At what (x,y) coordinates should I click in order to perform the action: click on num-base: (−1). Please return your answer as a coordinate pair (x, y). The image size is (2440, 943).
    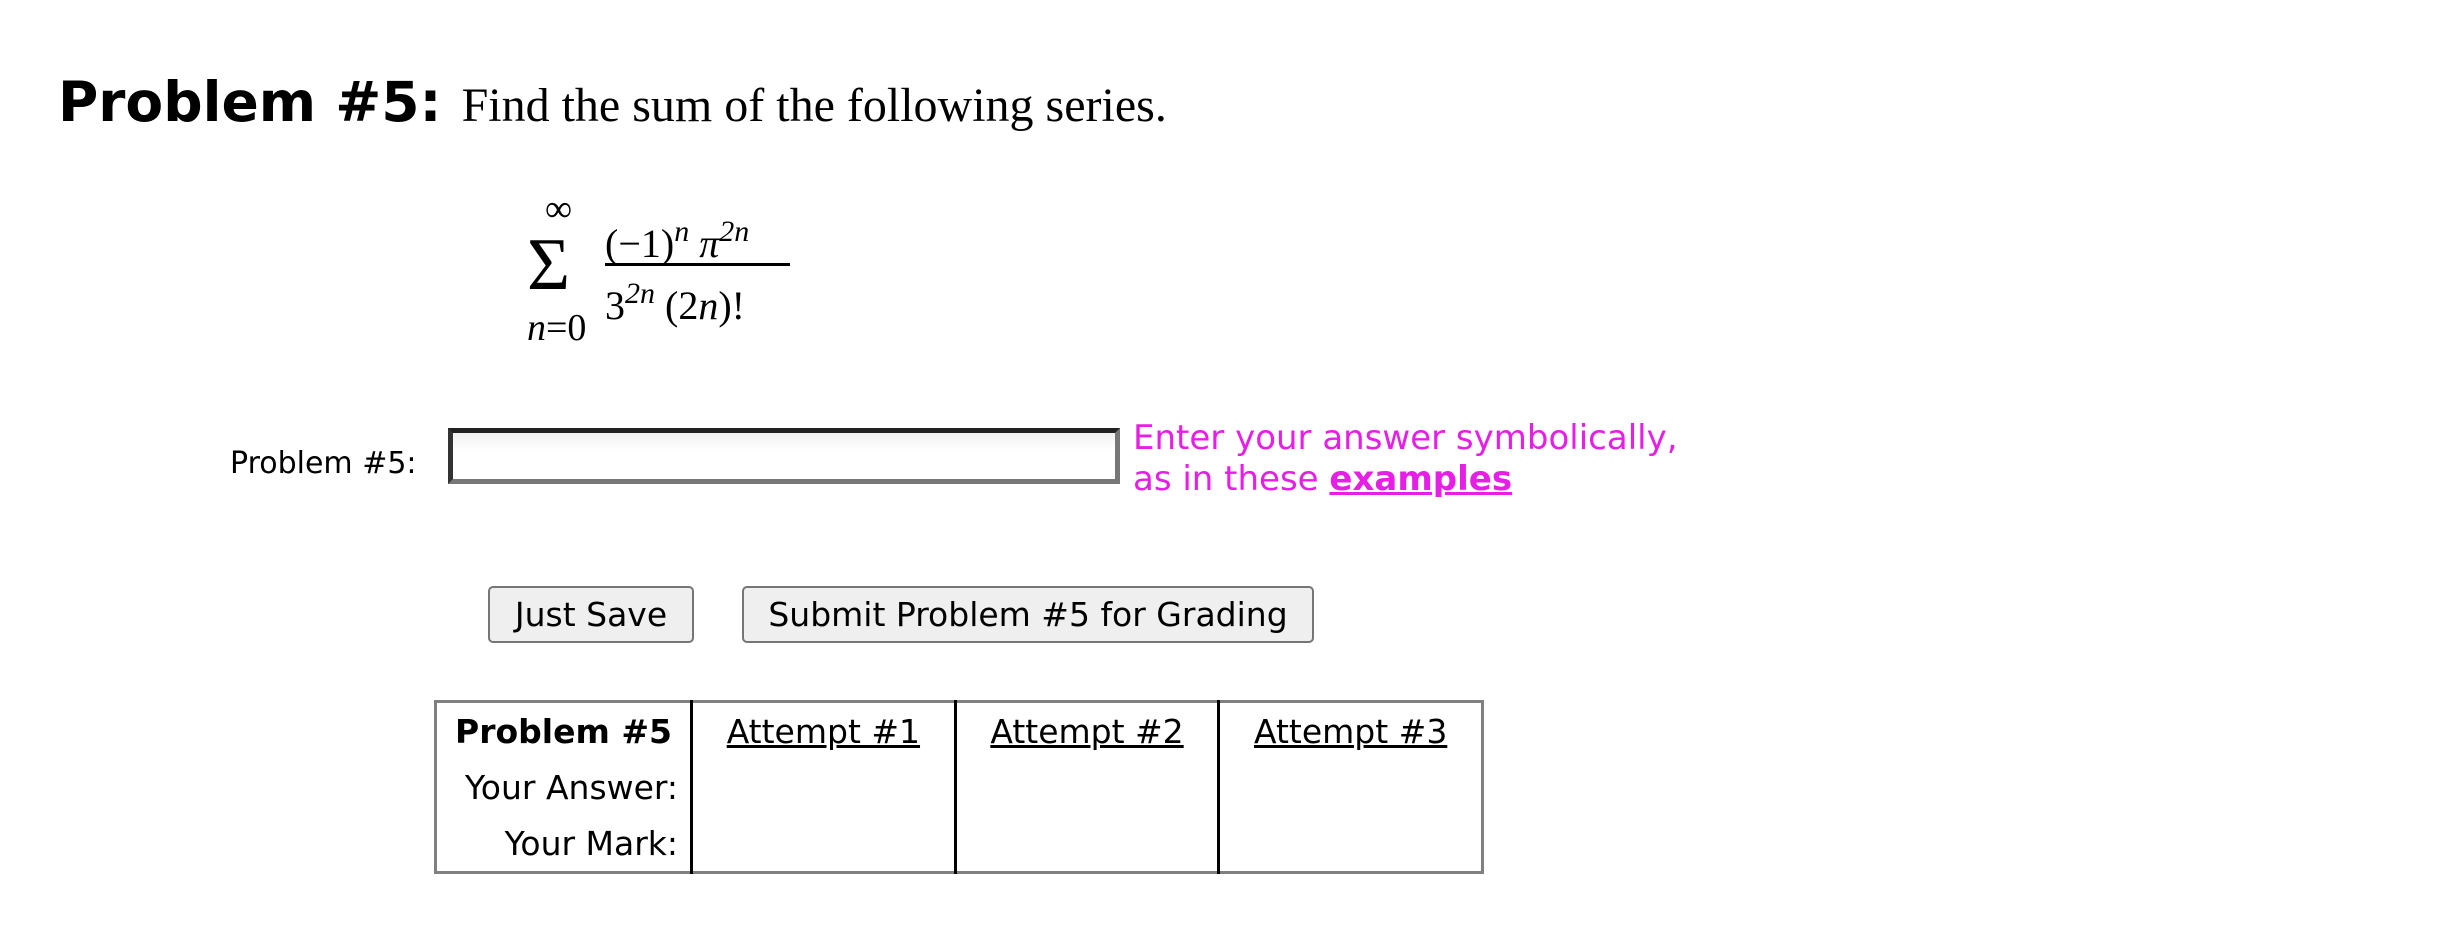
    Looking at the image, I should click on (640, 243).